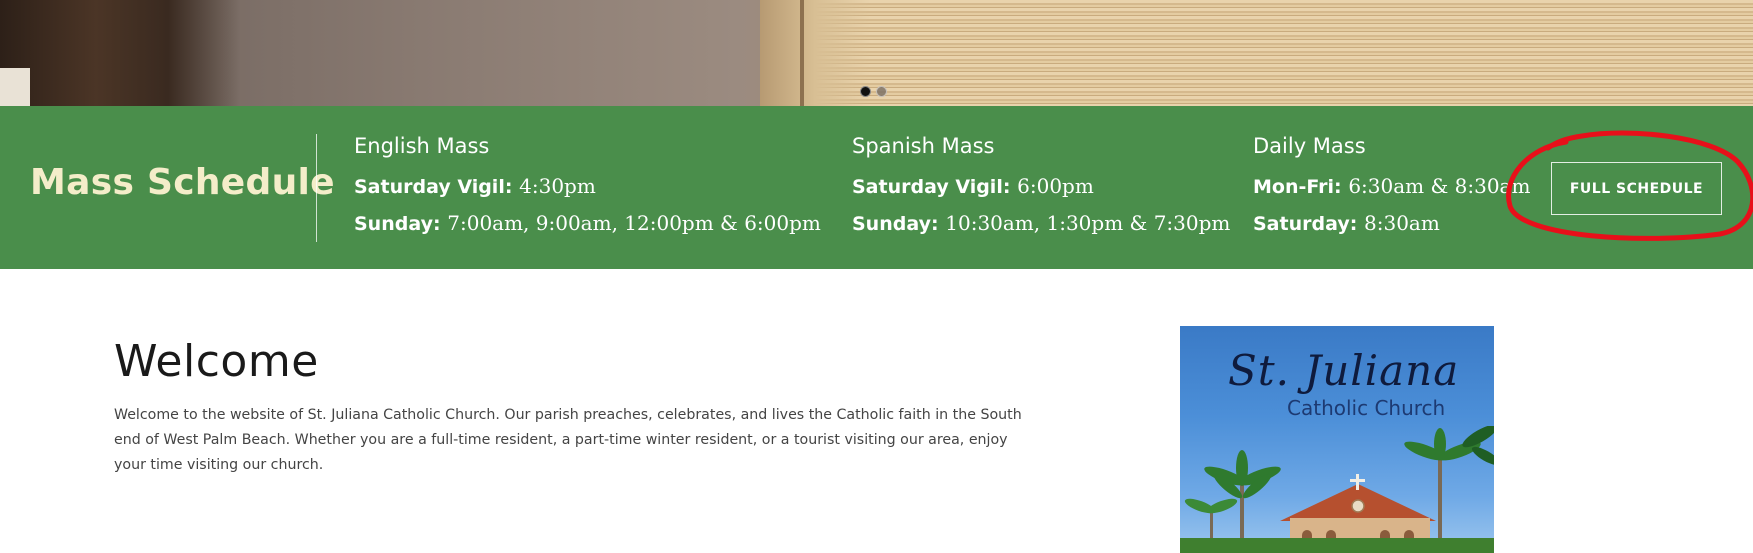 The height and width of the screenshot is (553, 1753). What do you see at coordinates (1402, 223) in the screenshot?
I see `mass-time: 8:30am` at bounding box center [1402, 223].